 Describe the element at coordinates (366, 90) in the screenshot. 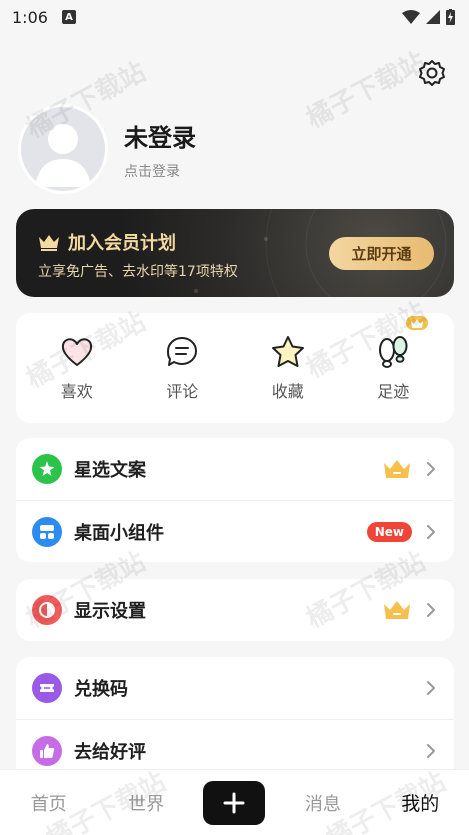

I see `watermark: 橘子下载站` at that location.